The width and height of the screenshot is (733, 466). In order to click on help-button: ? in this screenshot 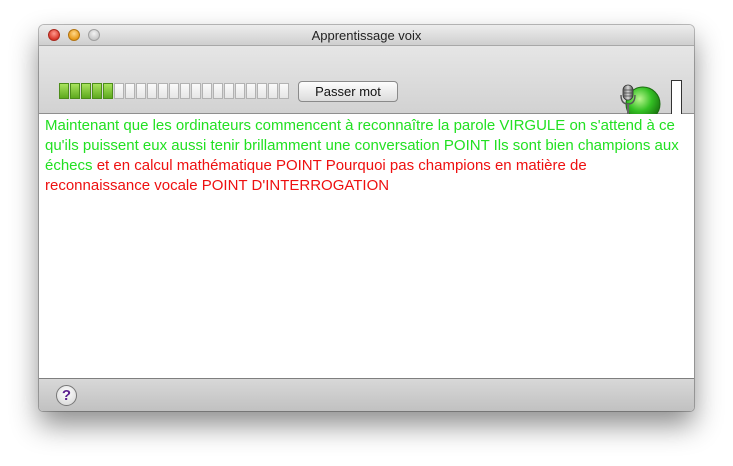, I will do `click(66, 395)`.